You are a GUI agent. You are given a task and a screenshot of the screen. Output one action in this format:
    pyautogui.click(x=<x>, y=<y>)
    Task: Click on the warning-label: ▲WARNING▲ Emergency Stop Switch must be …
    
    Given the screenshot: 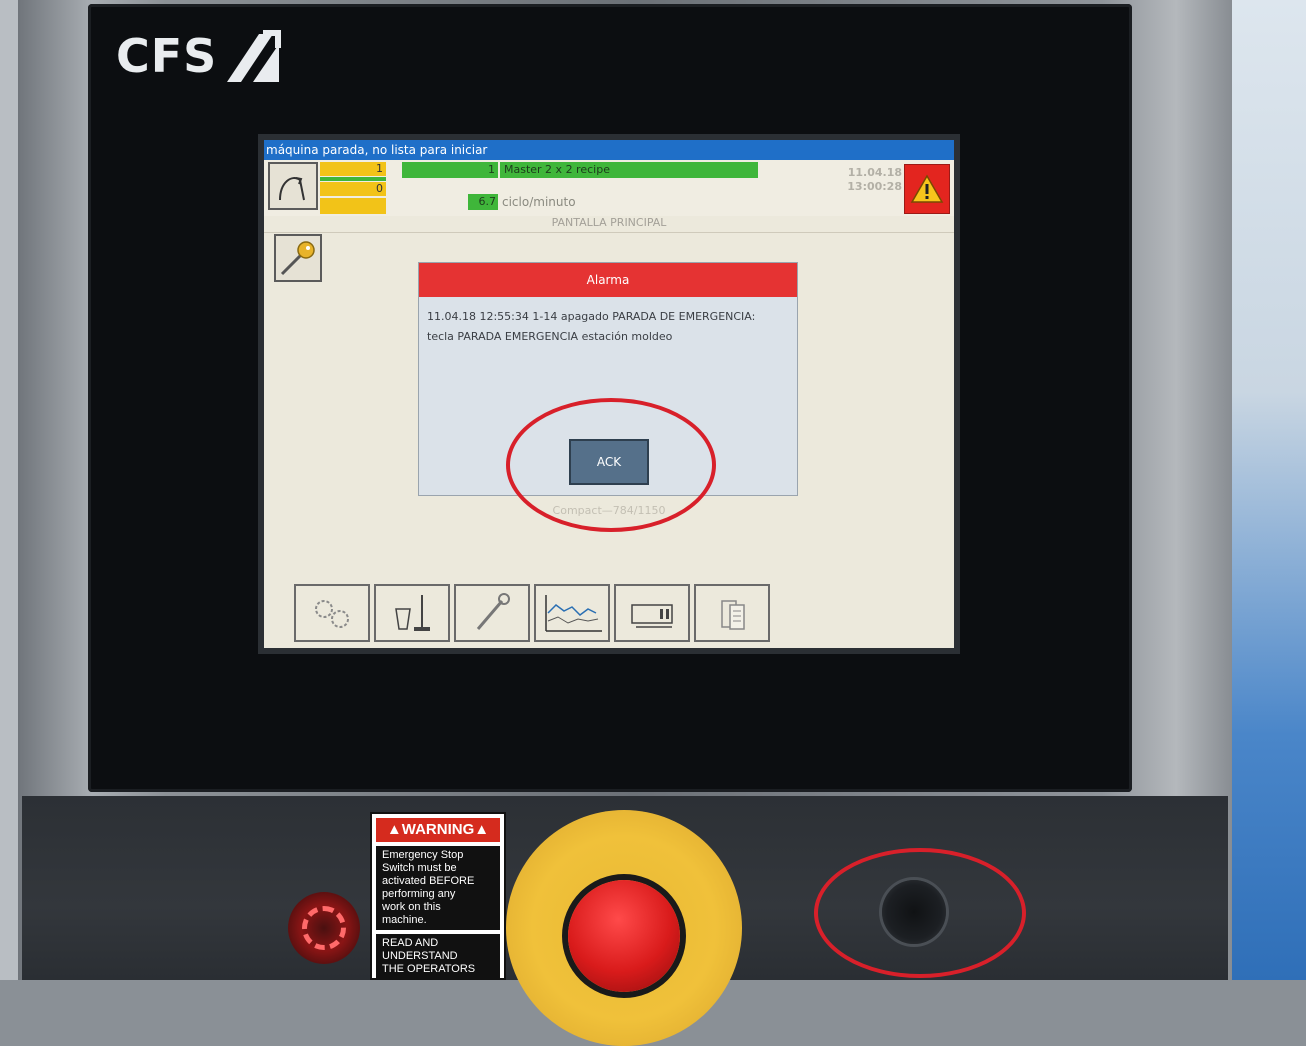 What is the action you would take?
    pyautogui.click(x=438, y=896)
    